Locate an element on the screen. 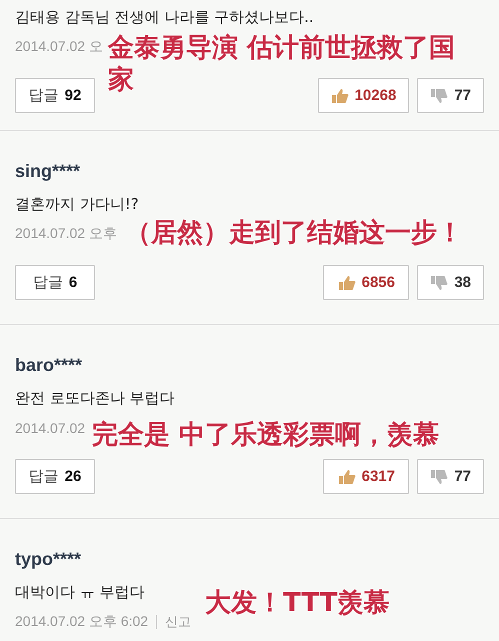 This screenshot has width=499, height=641. comment-date: 2014.07.02 오후 6:02 is located at coordinates (81, 622).